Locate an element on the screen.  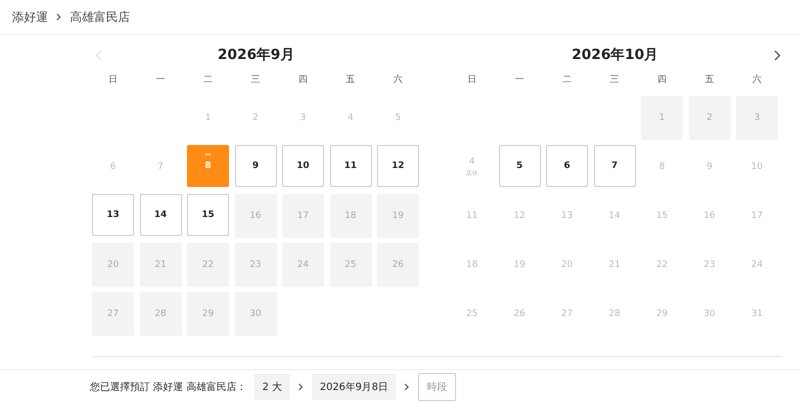
unavailable-day: 20 is located at coordinates (567, 265).